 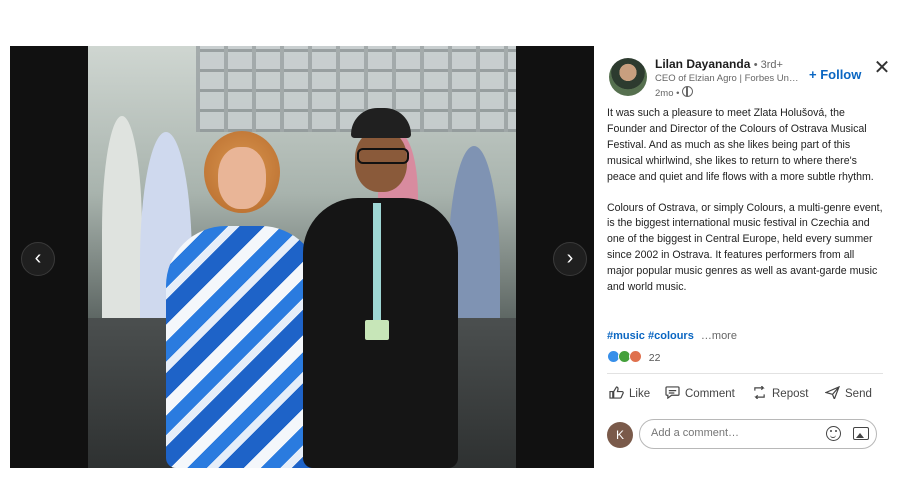 What do you see at coordinates (861, 433) in the screenshot?
I see `image-icon` at bounding box center [861, 433].